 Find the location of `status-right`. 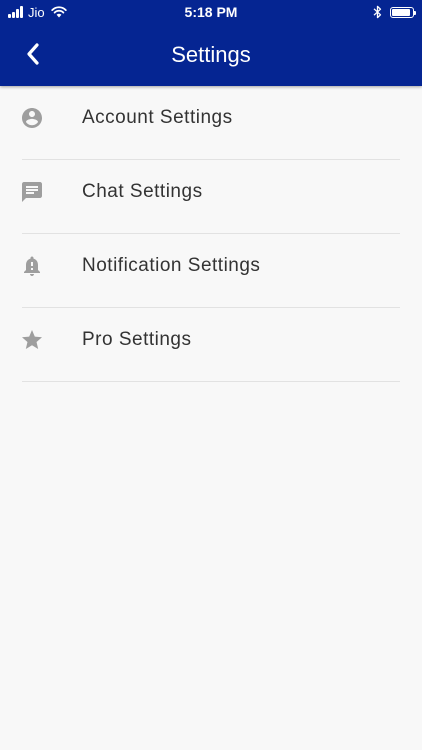

status-right is located at coordinates (394, 12).